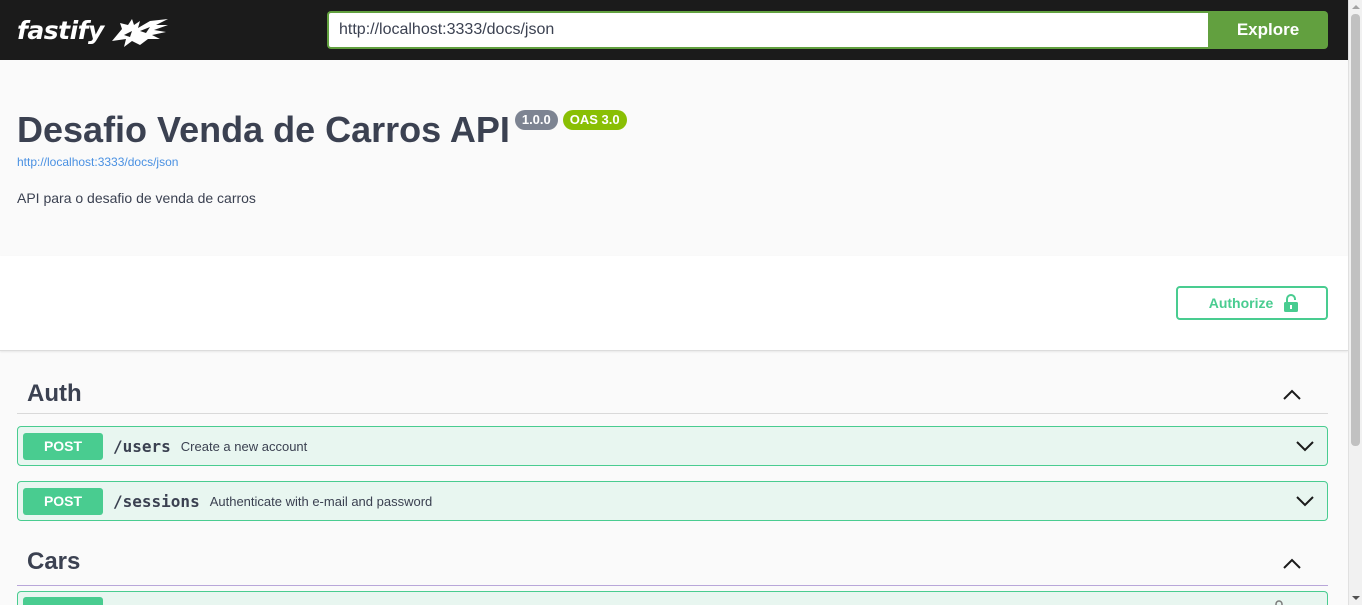 This screenshot has height=605, width=1362. Describe the element at coordinates (1291, 303) in the screenshot. I see `unlocked-padlock-icon` at that location.